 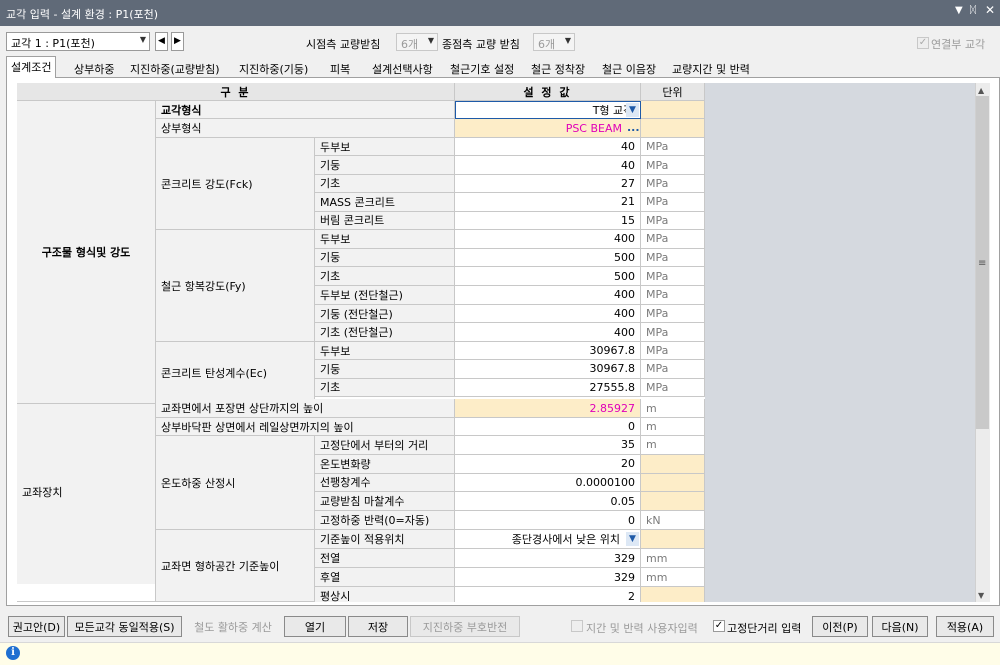 What do you see at coordinates (31, 67) in the screenshot?
I see `tab-design-conditions: 설계조건` at bounding box center [31, 67].